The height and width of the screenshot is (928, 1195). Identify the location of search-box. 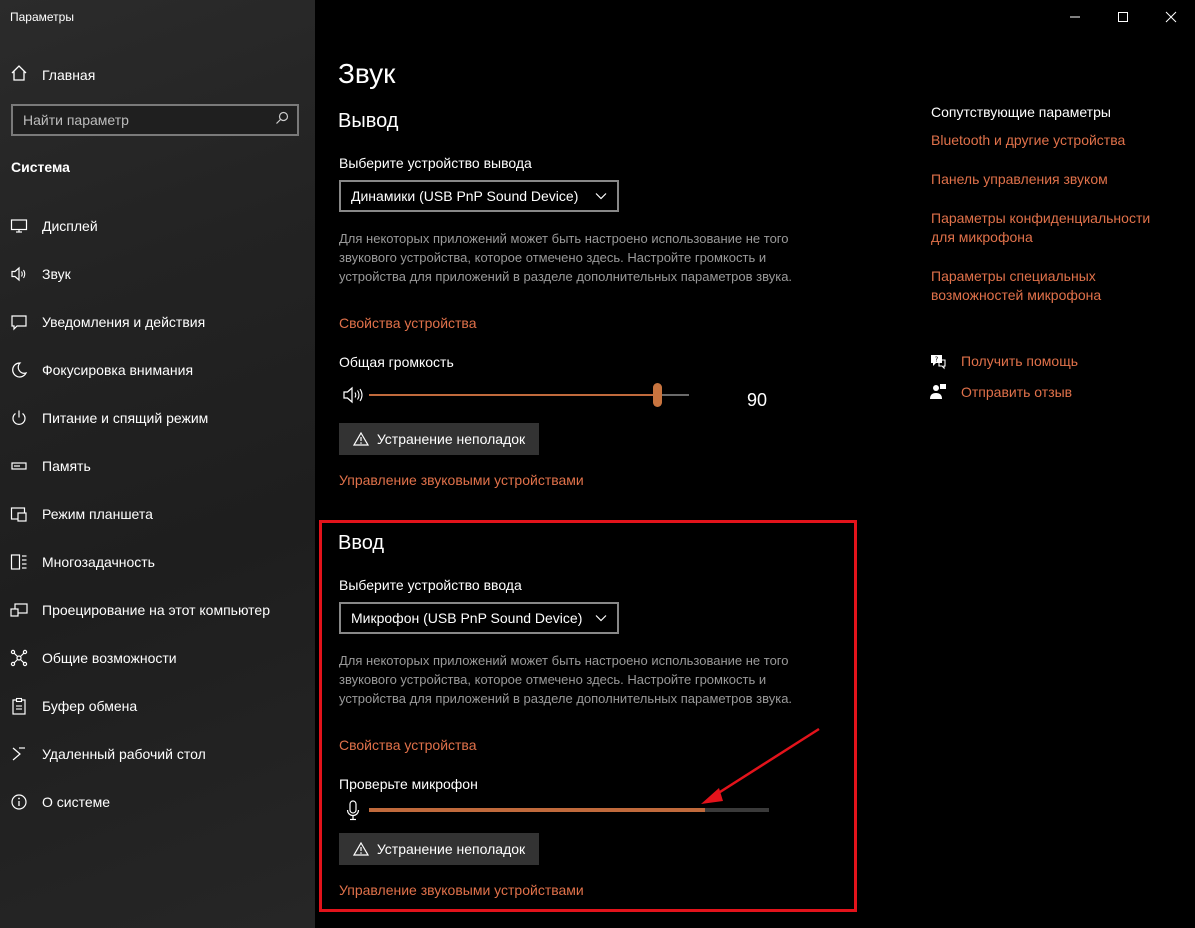
(155, 120).